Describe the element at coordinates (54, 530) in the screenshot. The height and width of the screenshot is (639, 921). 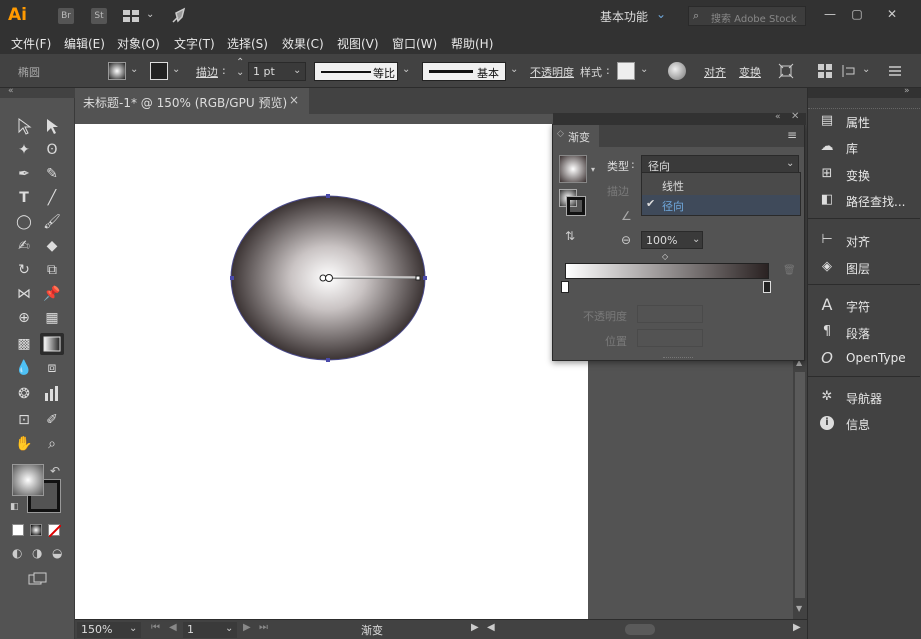
I see `none-mode-icon` at that location.